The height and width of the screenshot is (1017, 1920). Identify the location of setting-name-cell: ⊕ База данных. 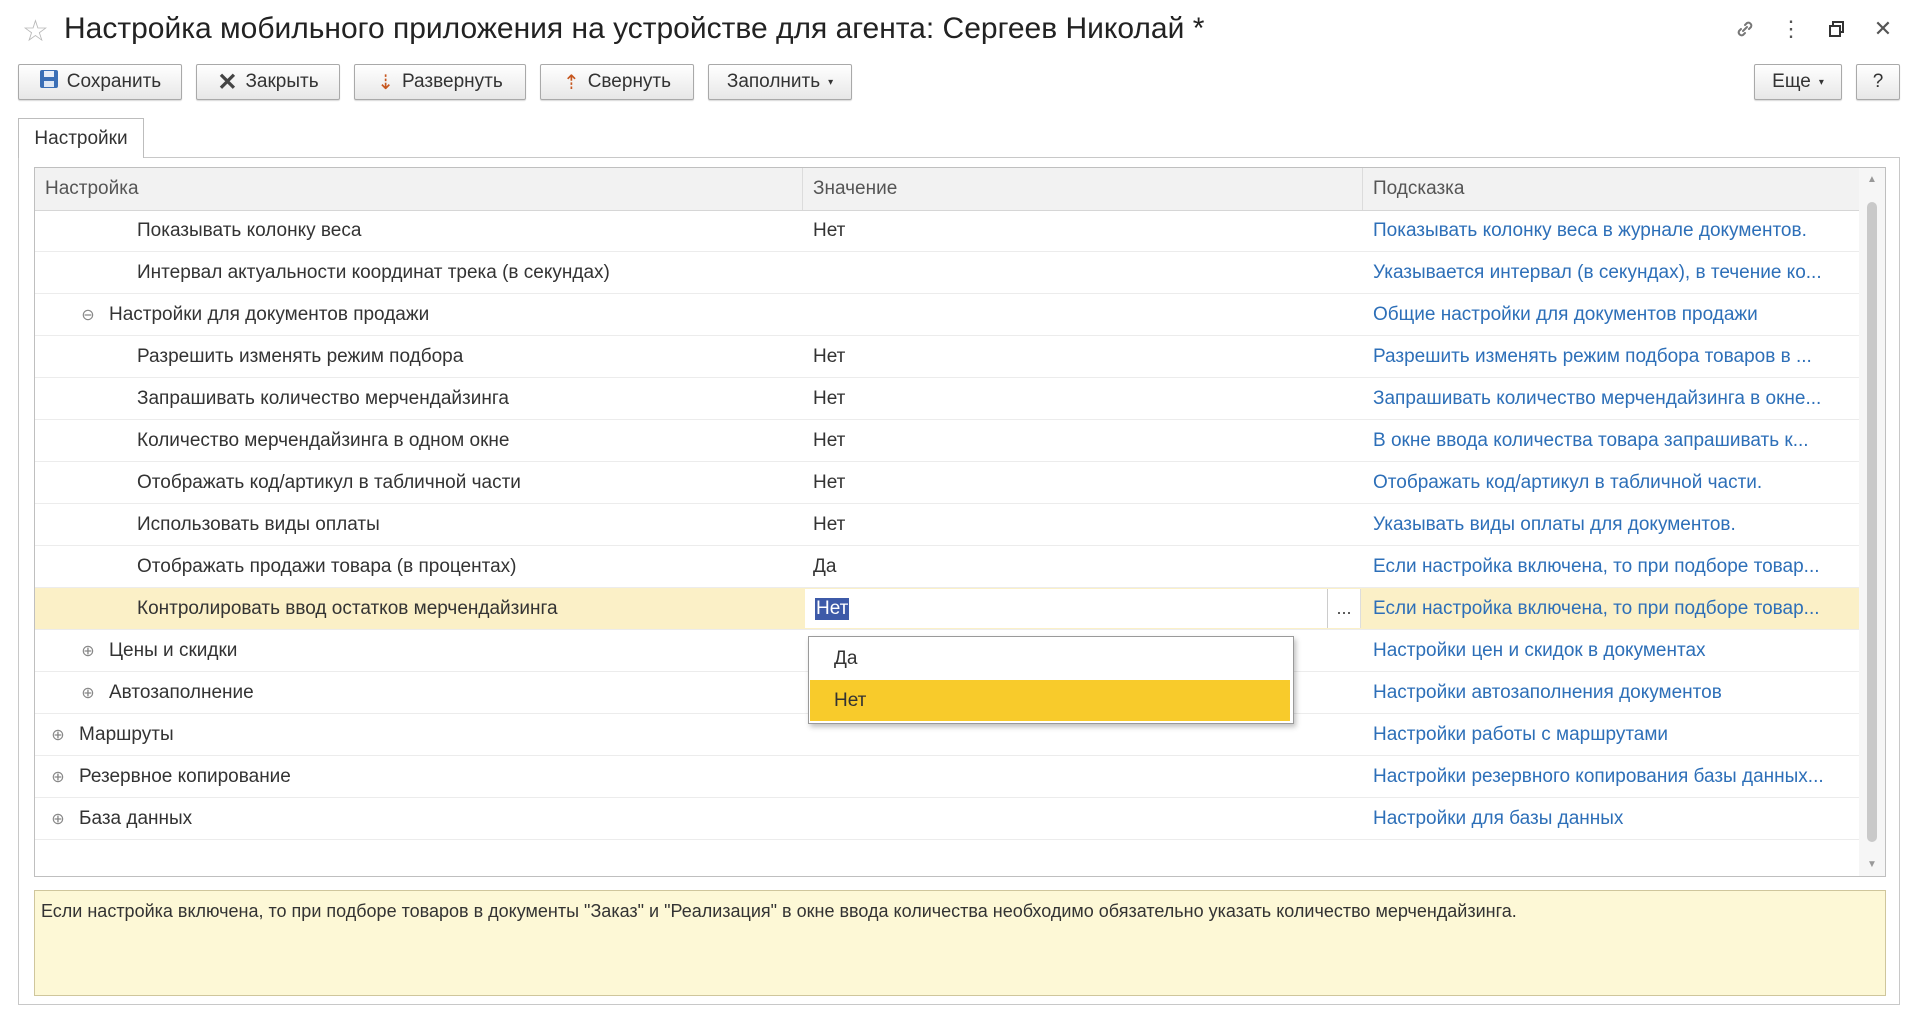
(419, 818).